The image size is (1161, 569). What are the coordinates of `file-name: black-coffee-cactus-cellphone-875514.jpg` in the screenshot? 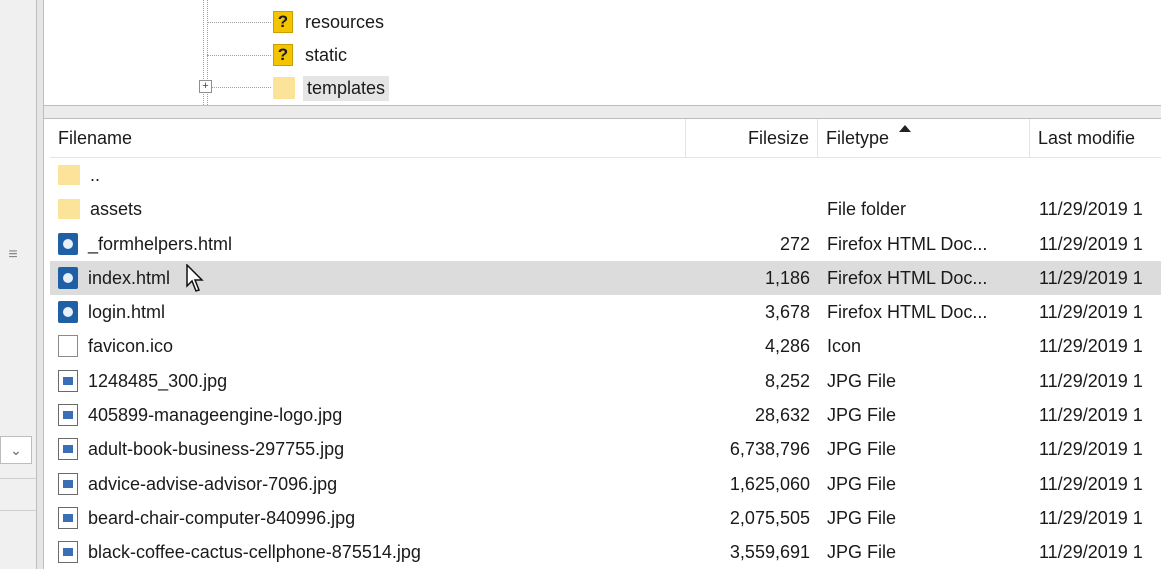 It's located at (254, 552).